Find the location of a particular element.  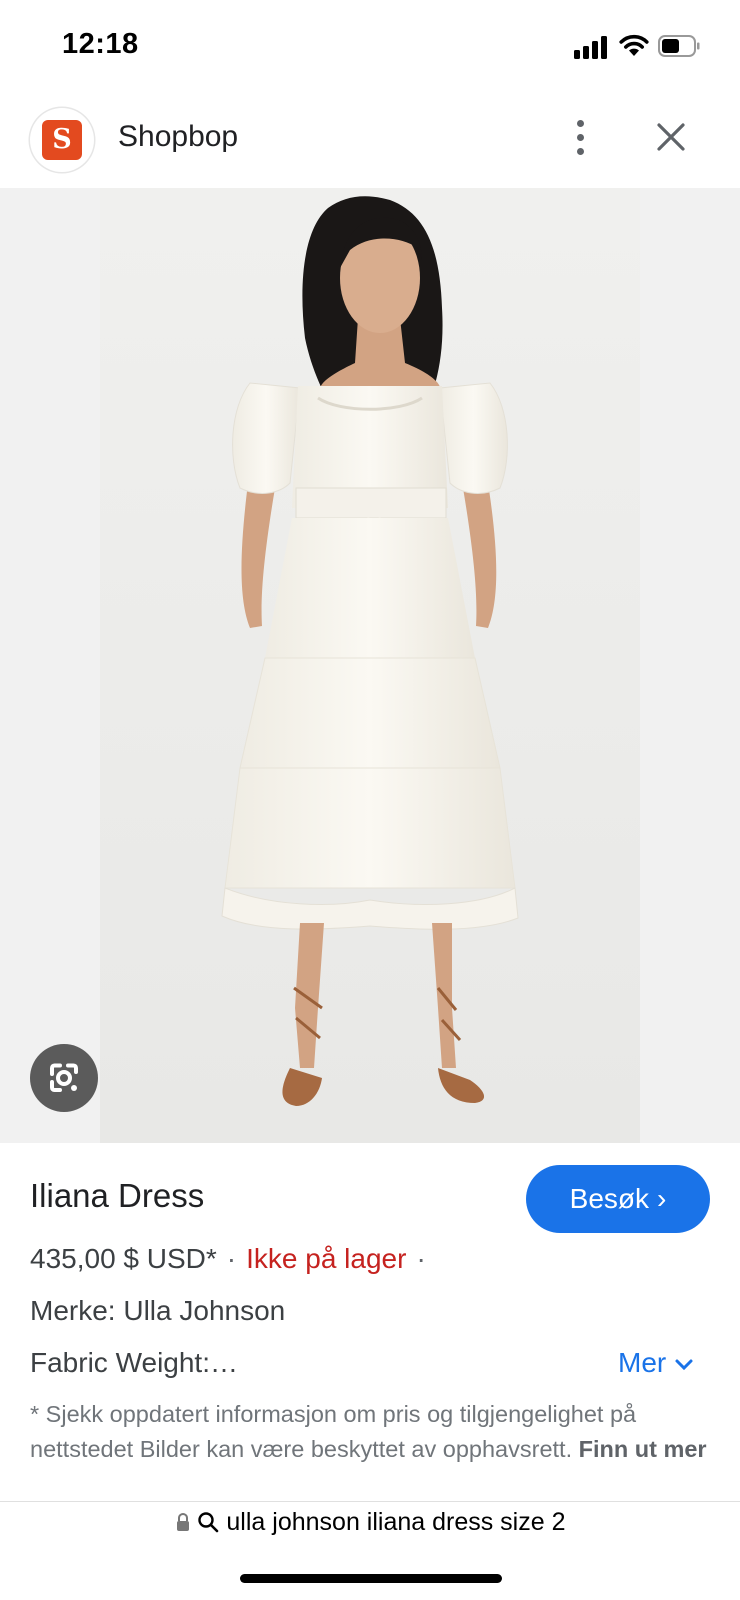

status-time: 12:18 is located at coordinates (100, 44).